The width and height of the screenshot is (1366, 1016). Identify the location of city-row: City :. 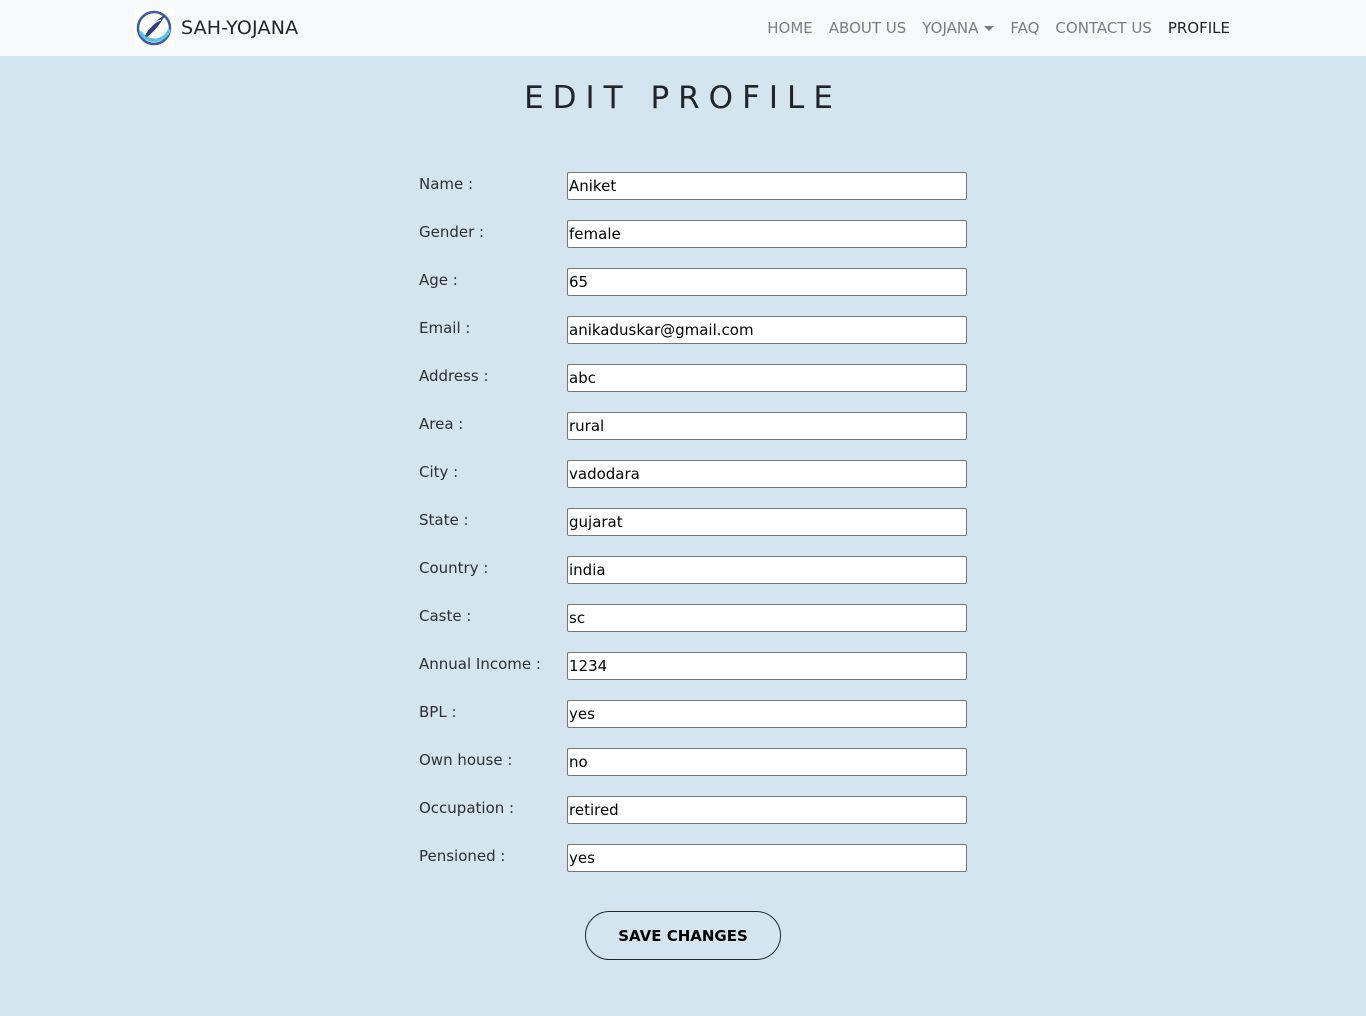
(699, 484).